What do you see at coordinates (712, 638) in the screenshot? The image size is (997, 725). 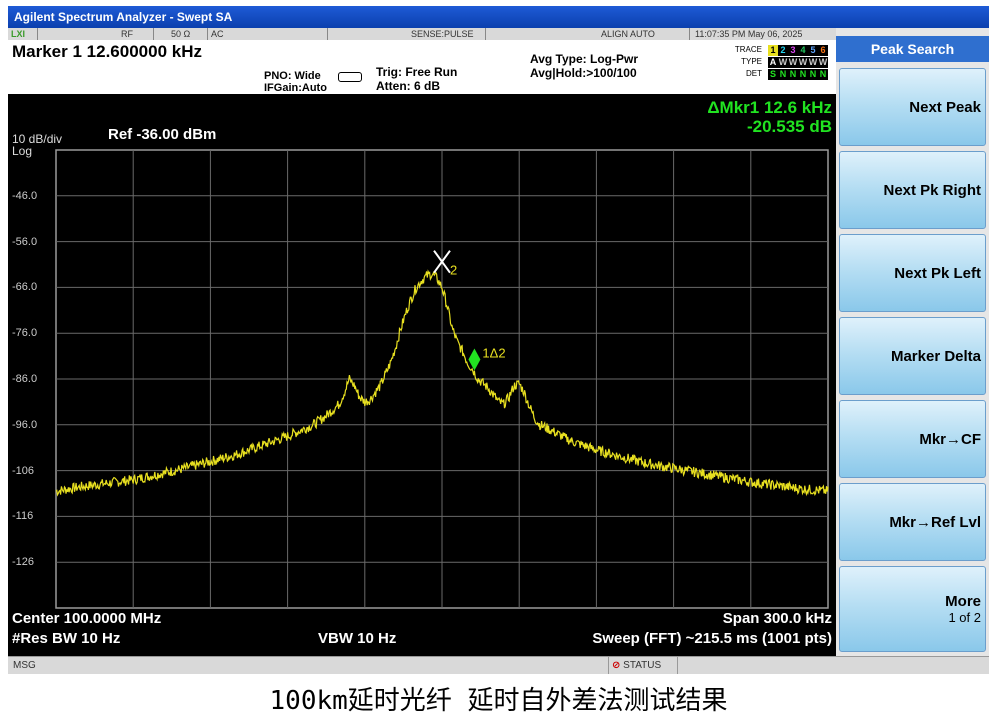 I see `sweep-info: Sweep (FFT) ~215.5 ms (1001 pts)` at bounding box center [712, 638].